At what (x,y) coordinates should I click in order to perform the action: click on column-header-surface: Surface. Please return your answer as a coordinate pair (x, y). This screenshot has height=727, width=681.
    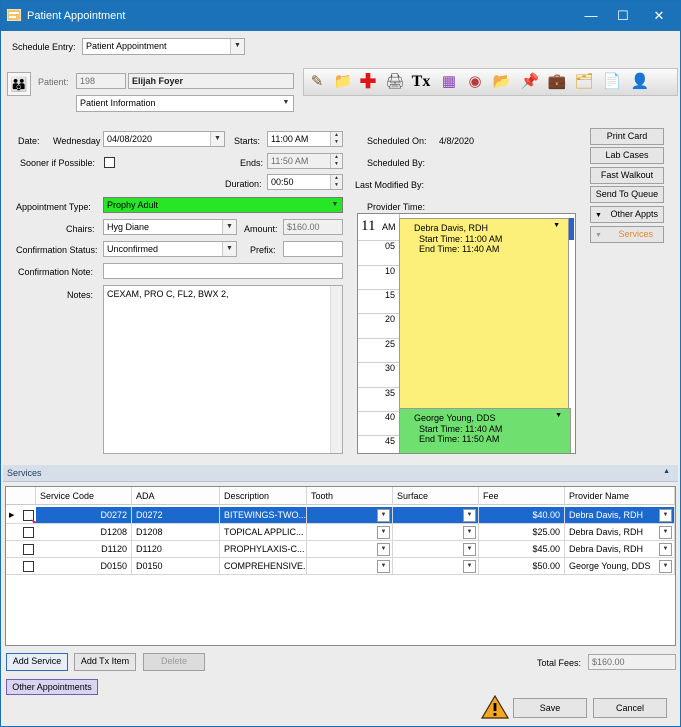
    Looking at the image, I should click on (436, 496).